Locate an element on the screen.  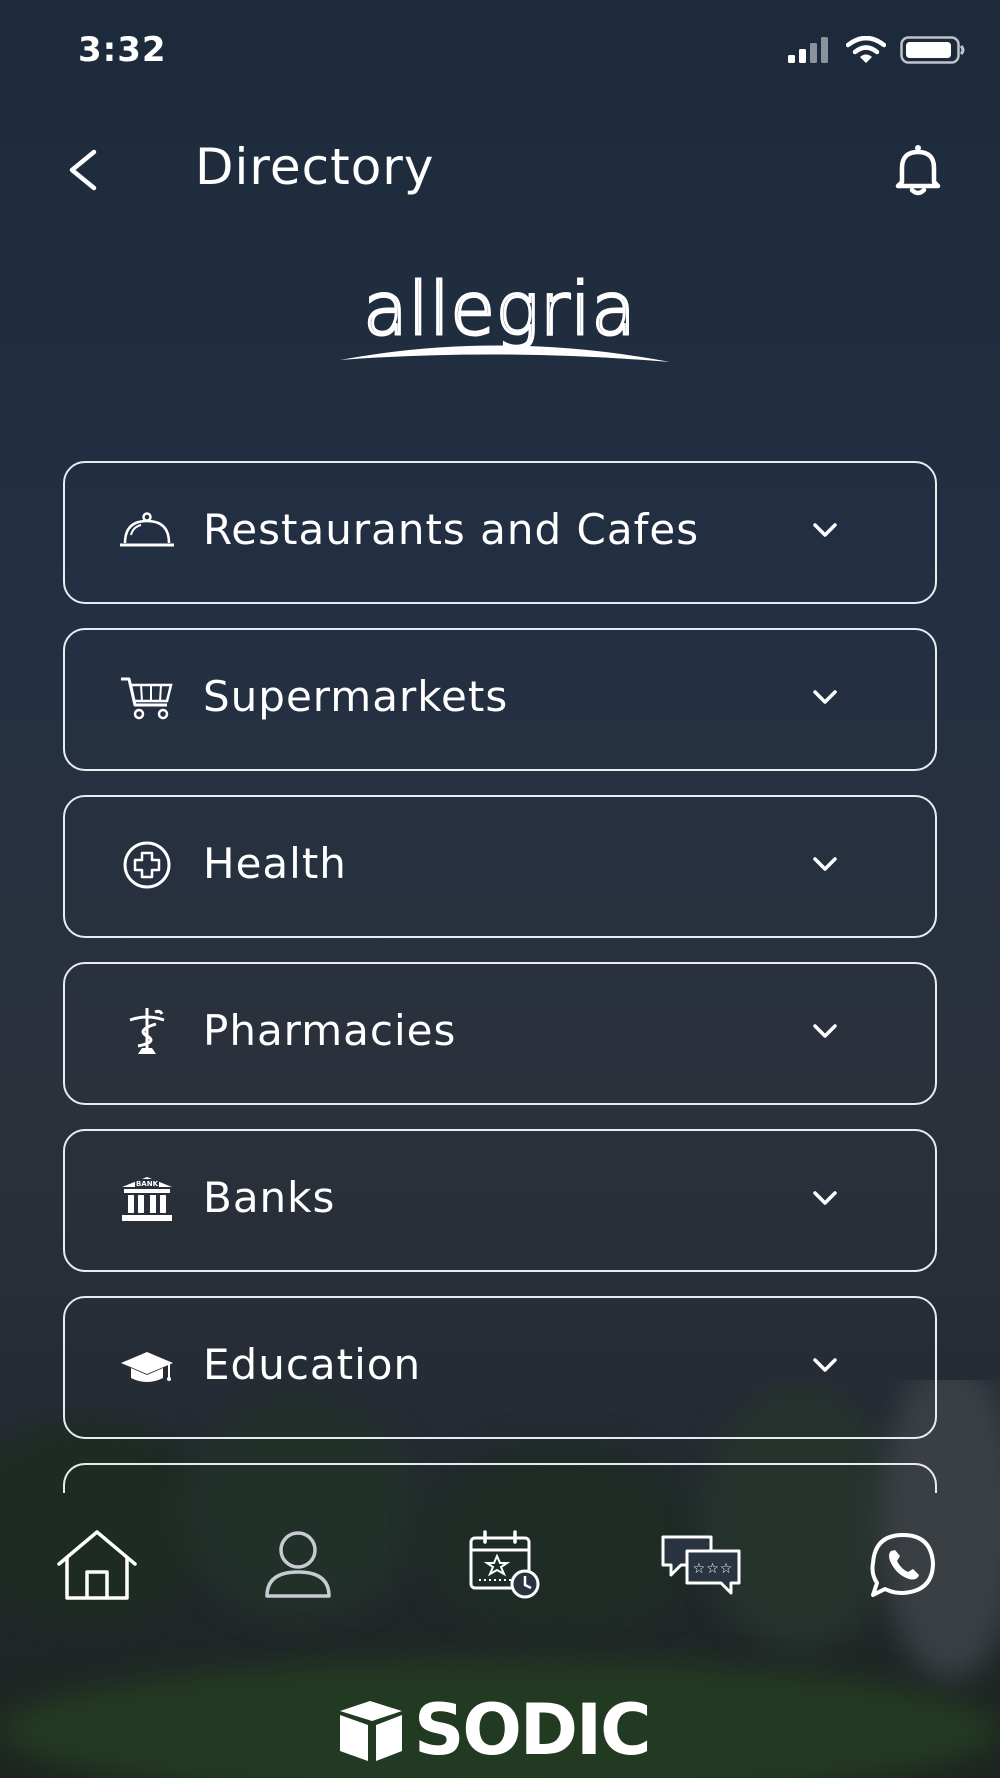
directory-item-label: Health is located at coordinates (275, 863).